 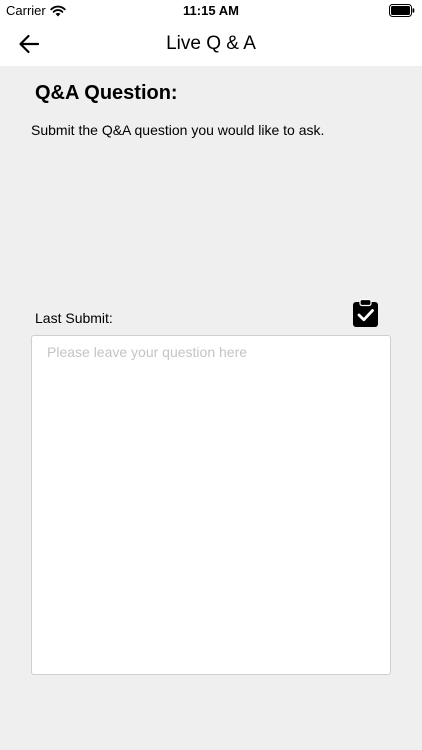 I want to click on navigation-bar: Live Q & A, so click(x=211, y=44).